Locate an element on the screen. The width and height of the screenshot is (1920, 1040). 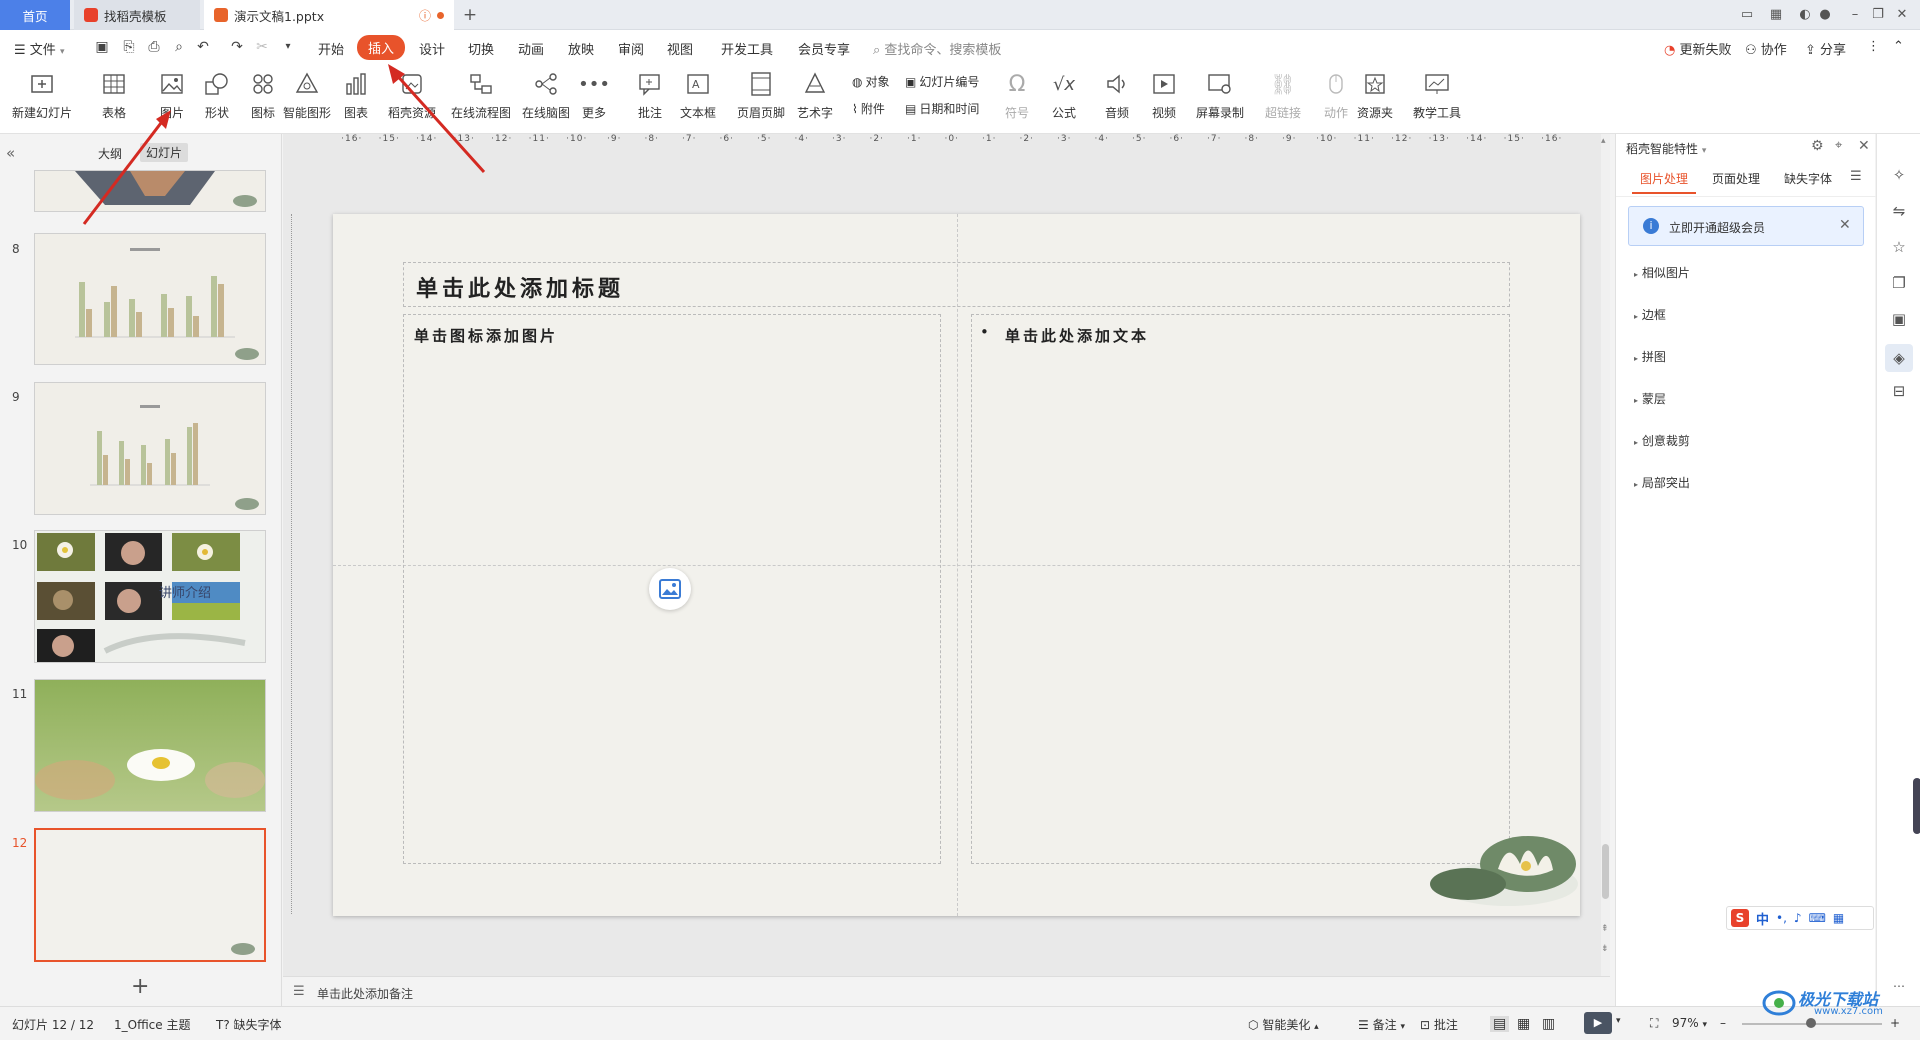
window-layout-icon: ▭ is located at coordinates (1747, 15).